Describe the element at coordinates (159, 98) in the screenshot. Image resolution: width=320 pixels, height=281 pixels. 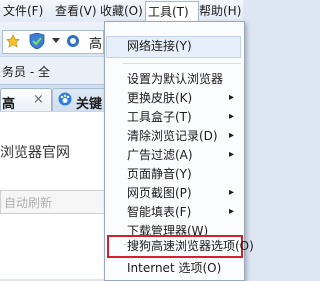
I see `menu-item-skin: 更换皮肤(K)` at that location.